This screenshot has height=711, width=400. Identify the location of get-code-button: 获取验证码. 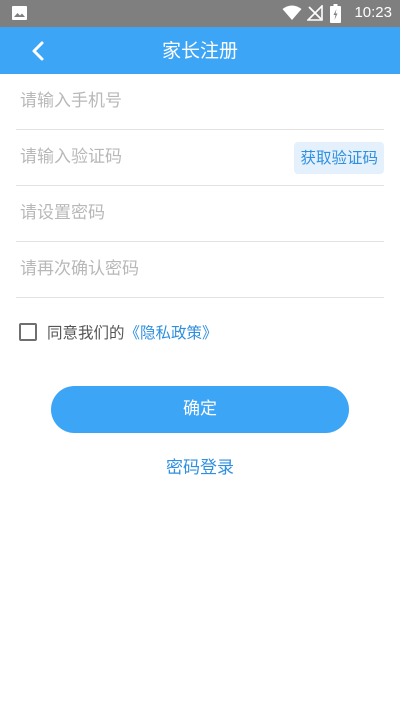
(339, 158).